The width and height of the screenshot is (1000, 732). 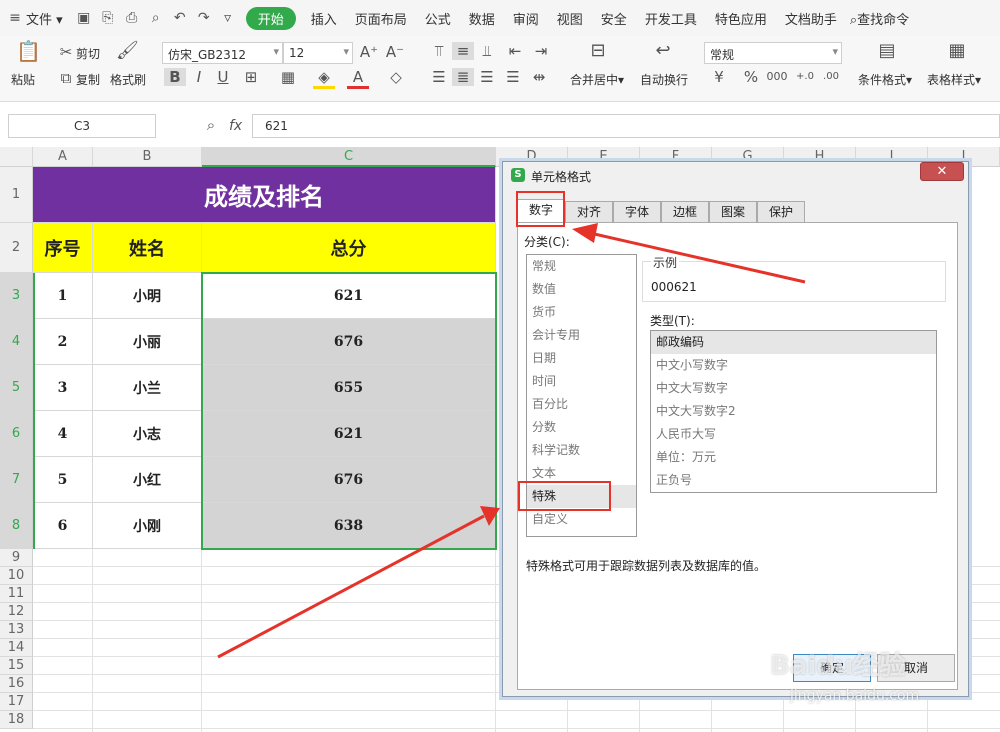 What do you see at coordinates (581, 312) in the screenshot?
I see `category-item-currency: 货币` at bounding box center [581, 312].